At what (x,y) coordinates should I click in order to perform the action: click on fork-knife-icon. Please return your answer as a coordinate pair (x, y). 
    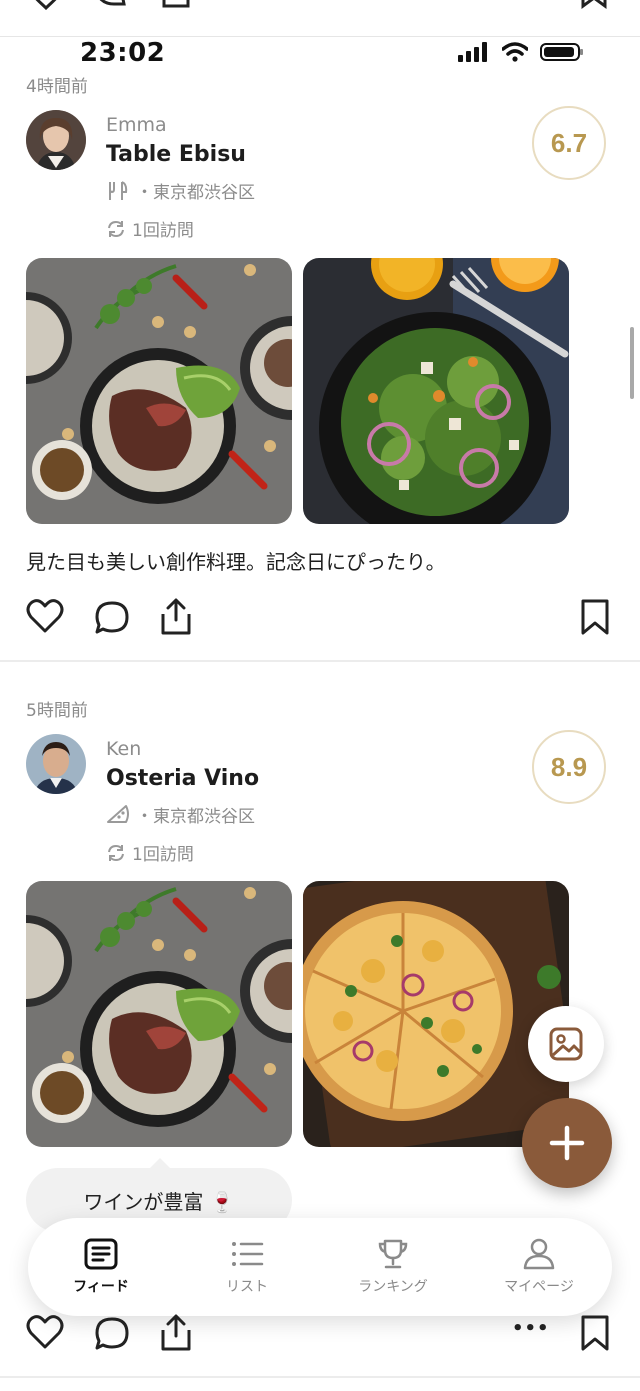
    Looking at the image, I should click on (118, 190).